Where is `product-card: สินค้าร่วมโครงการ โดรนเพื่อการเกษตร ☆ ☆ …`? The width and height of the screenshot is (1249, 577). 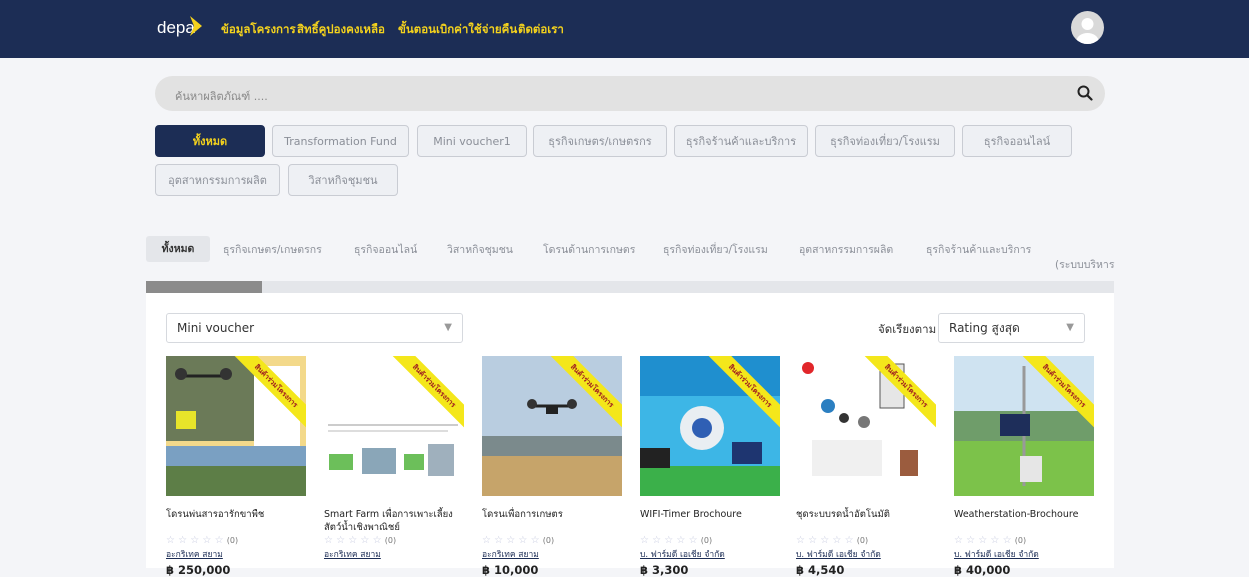
product-card: สินค้าร่วมโครงการ โดรนเพื่อการเกษตร ☆ ☆ … is located at coordinates (552, 466).